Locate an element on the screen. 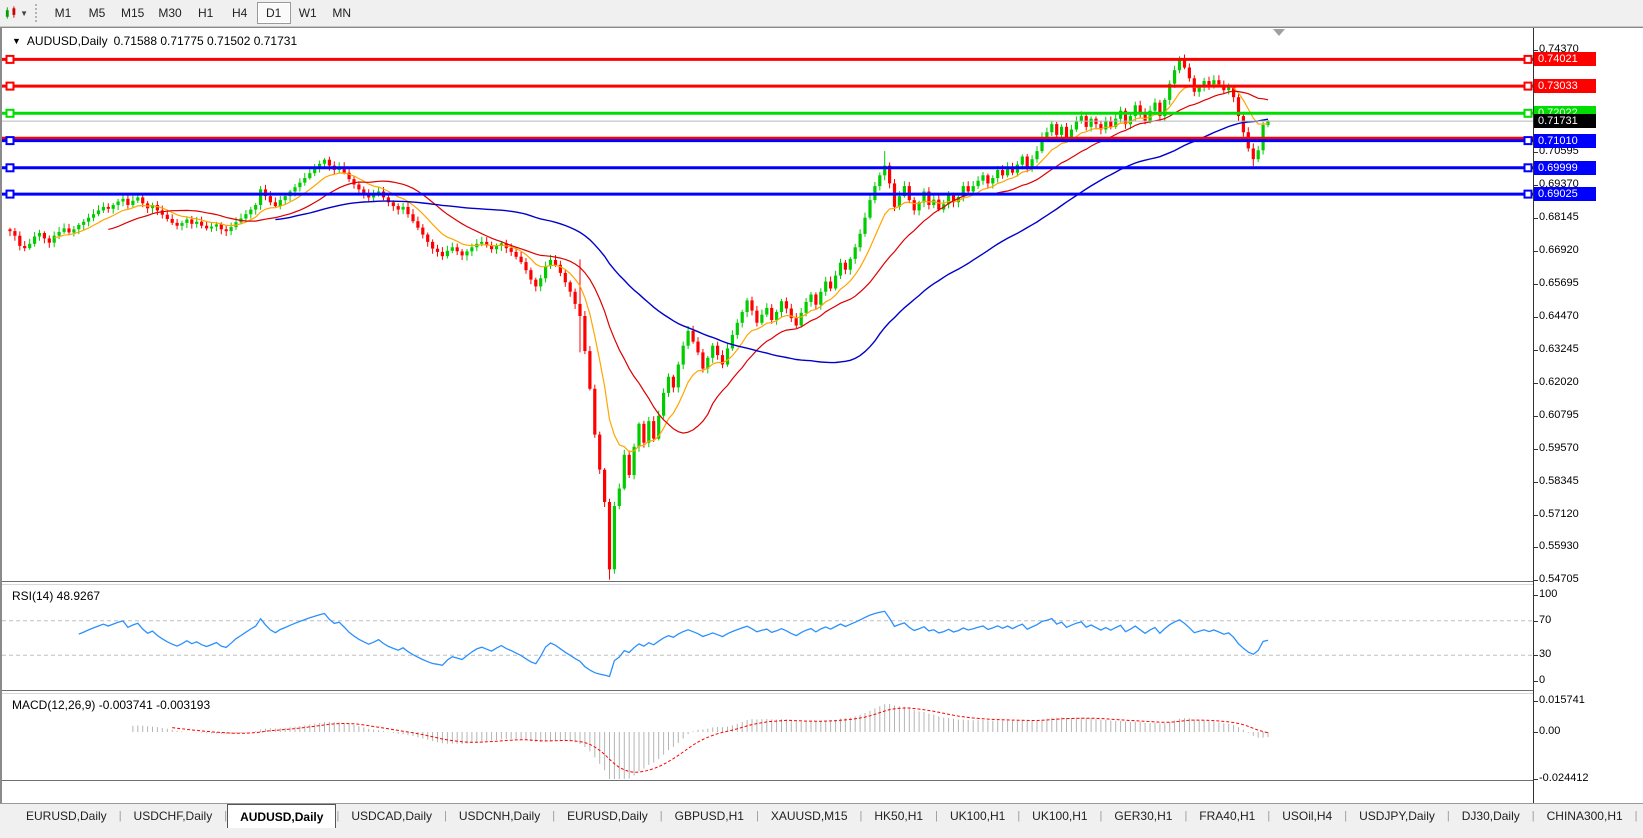 This screenshot has width=1643, height=838. date-axis-separator is located at coordinates (767, 780).